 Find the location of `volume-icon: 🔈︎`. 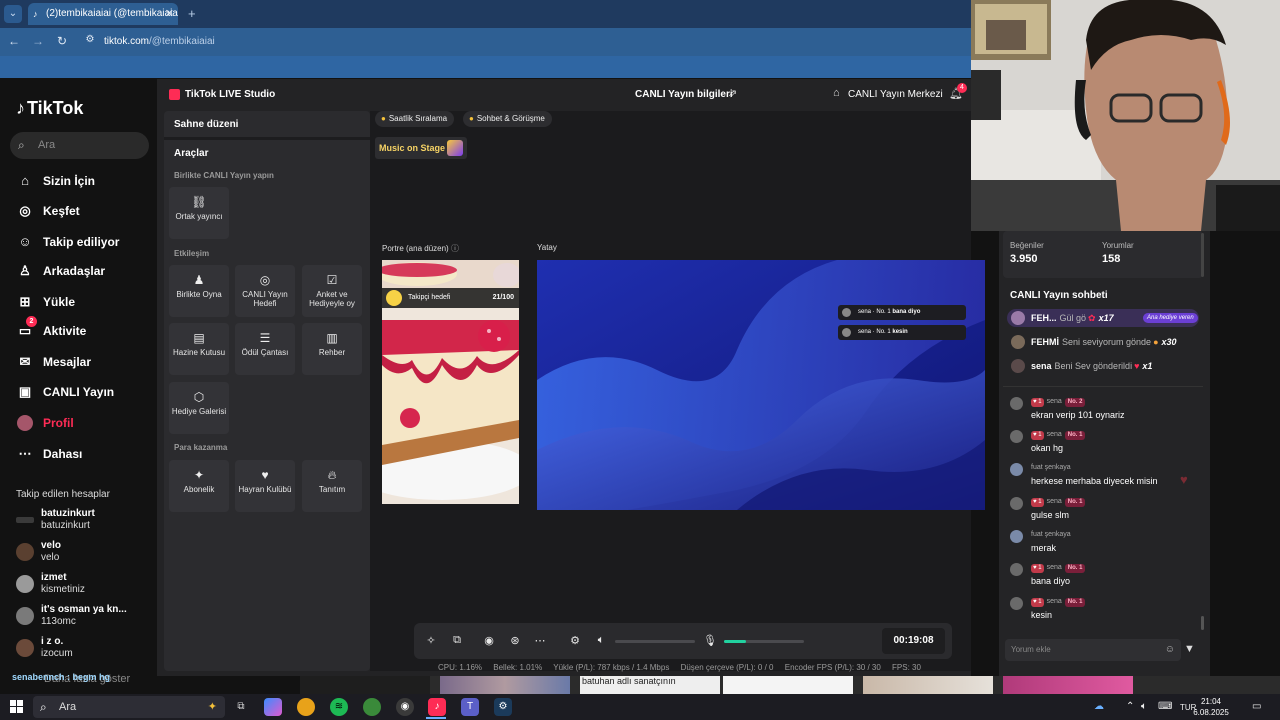

volume-icon: 🔈︎ is located at coordinates (1144, 706).